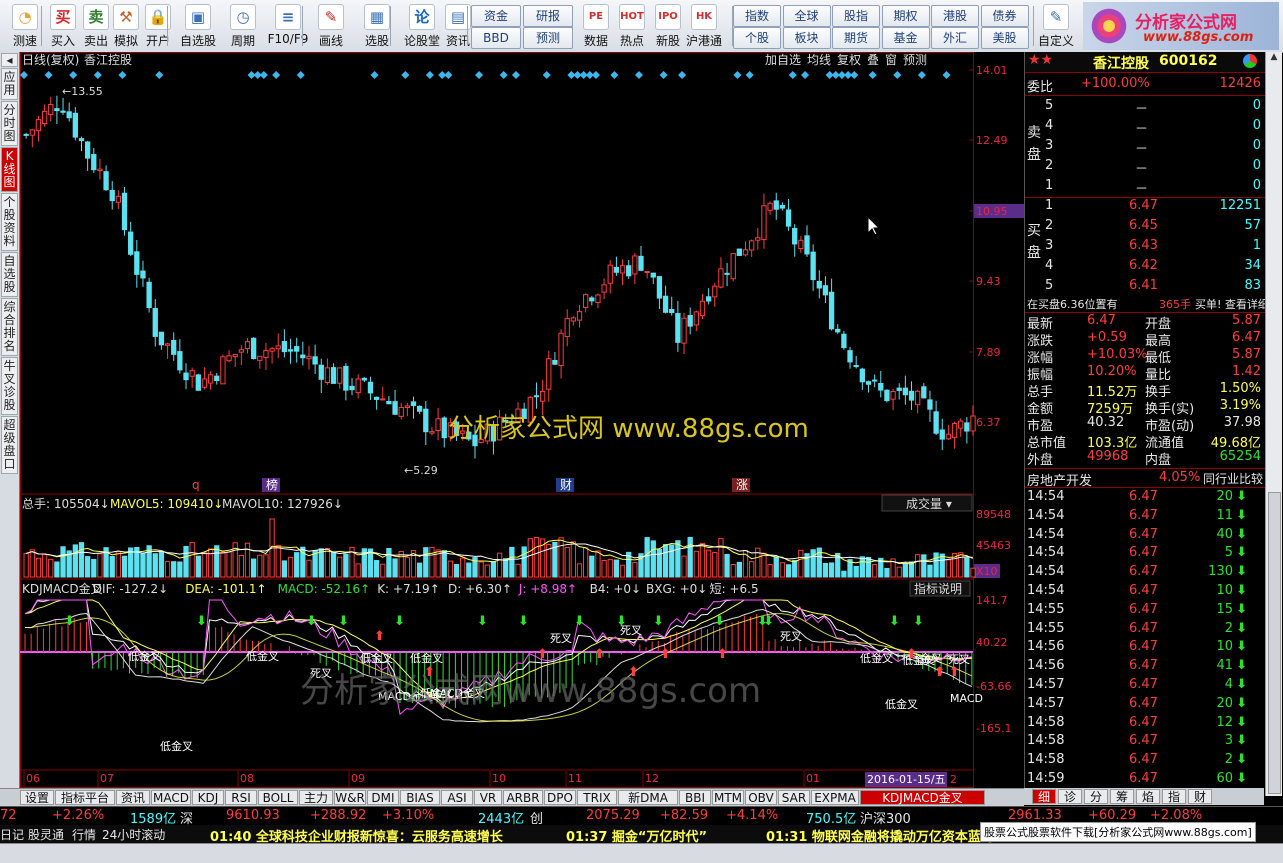 The image size is (1283, 863). Describe the element at coordinates (9, 386) in the screenshot. I see `left-tab-6: 牛叉诊股` at that location.